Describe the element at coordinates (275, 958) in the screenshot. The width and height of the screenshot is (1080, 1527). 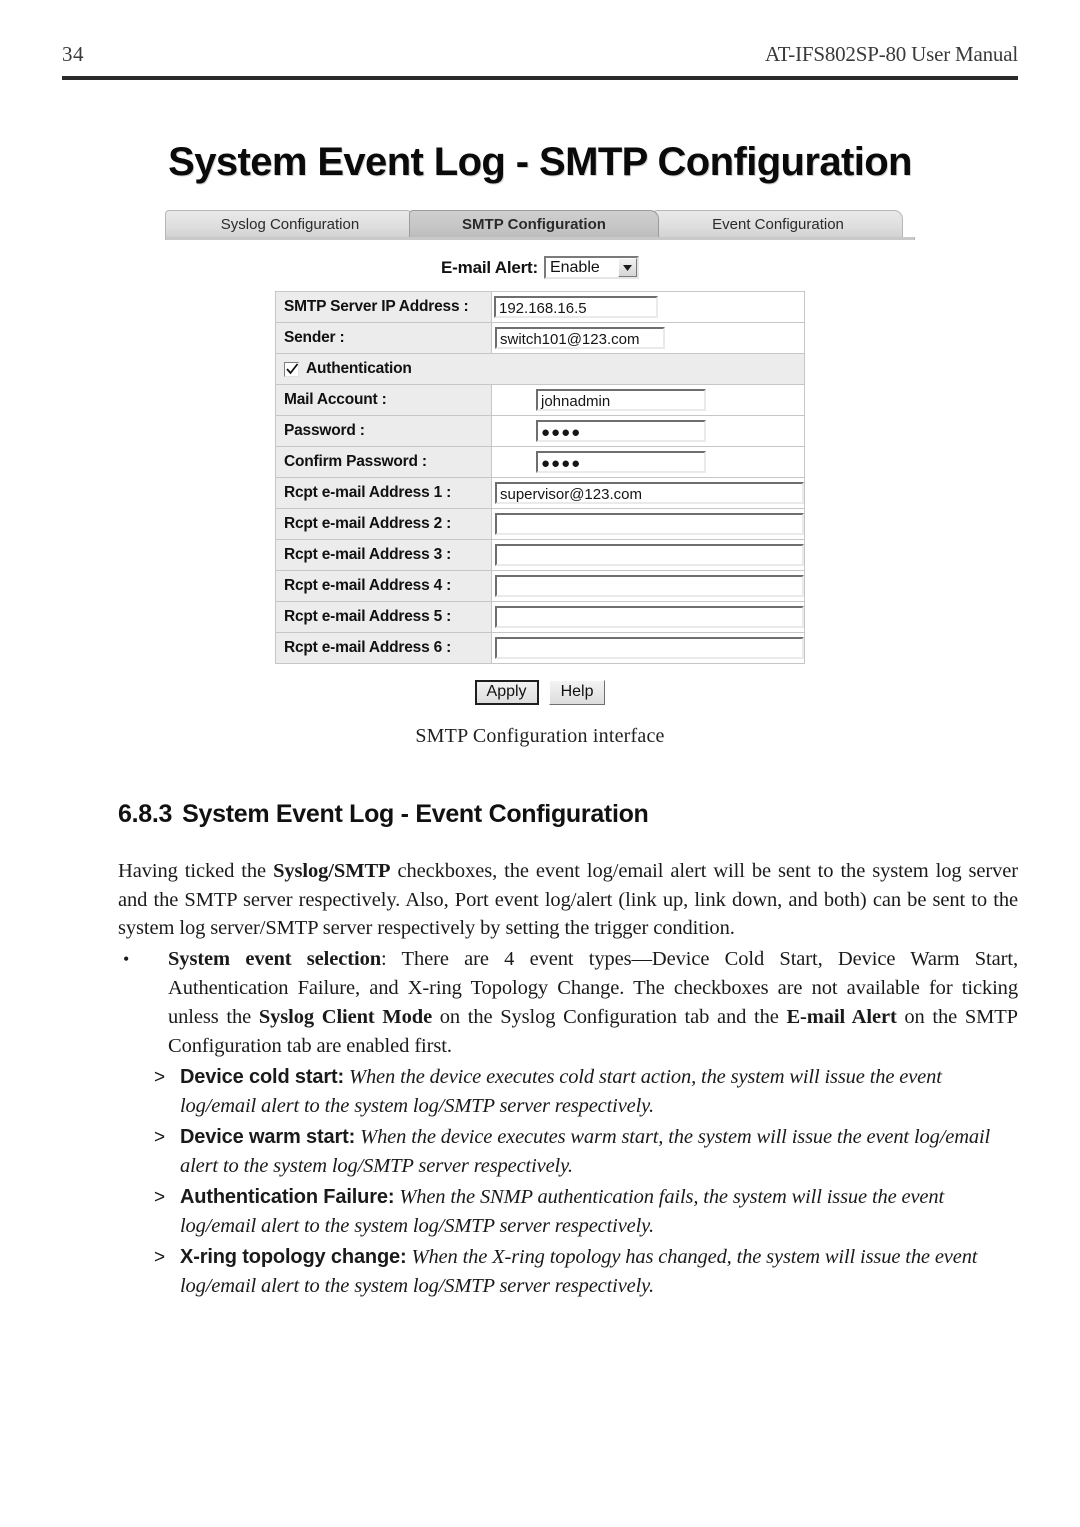
I see `bullet-term: System event selection` at that location.